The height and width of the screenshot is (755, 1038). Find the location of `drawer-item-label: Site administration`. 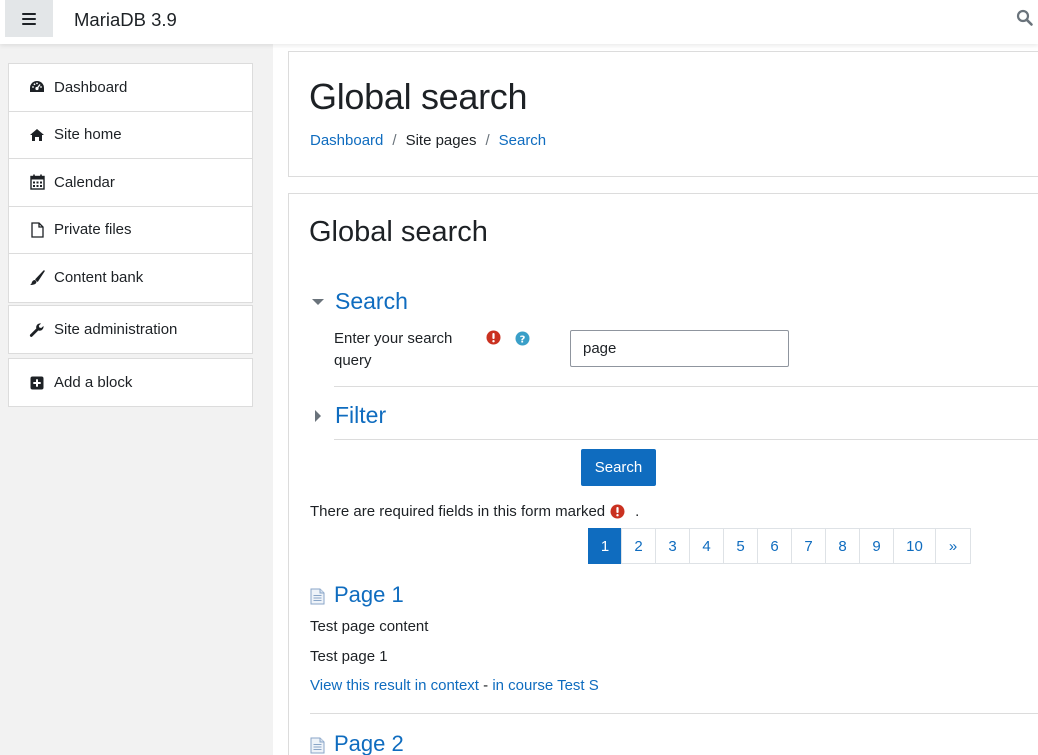

drawer-item-label: Site administration is located at coordinates (116, 329).